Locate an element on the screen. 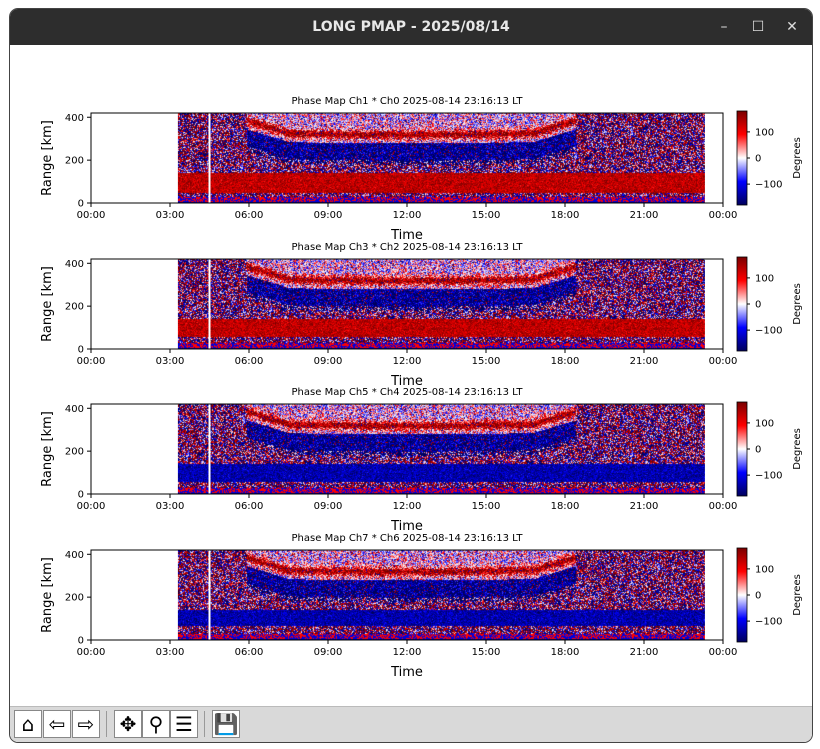  save-button: 💾 is located at coordinates (226, 724).